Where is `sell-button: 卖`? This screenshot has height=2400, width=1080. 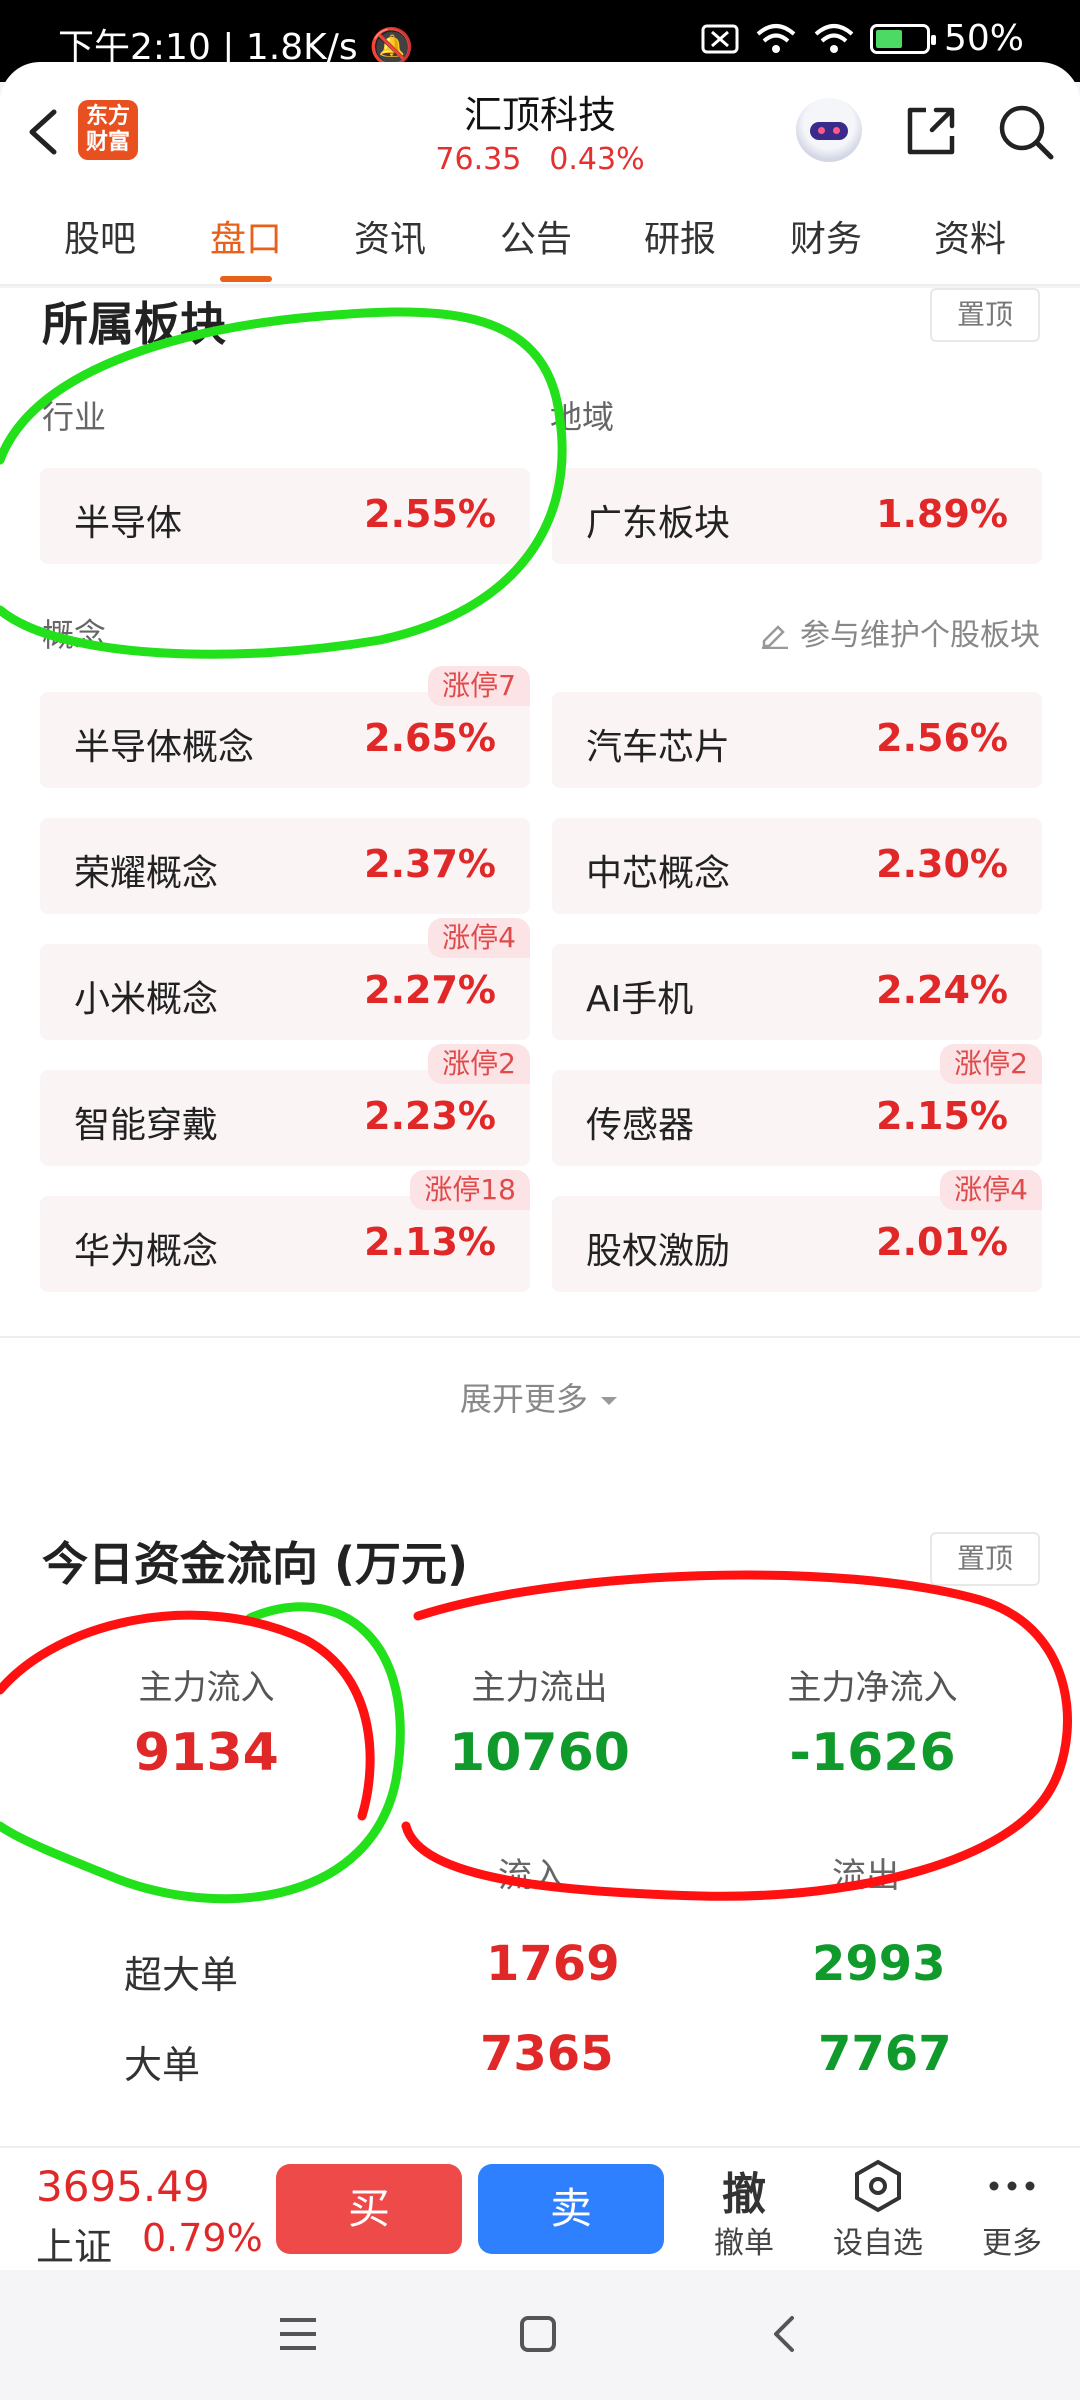 sell-button: 卖 is located at coordinates (571, 2209).